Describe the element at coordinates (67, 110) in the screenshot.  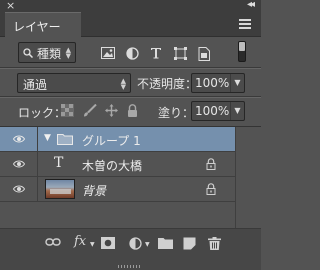
I see `lock-transparent-pixels-icon` at that location.